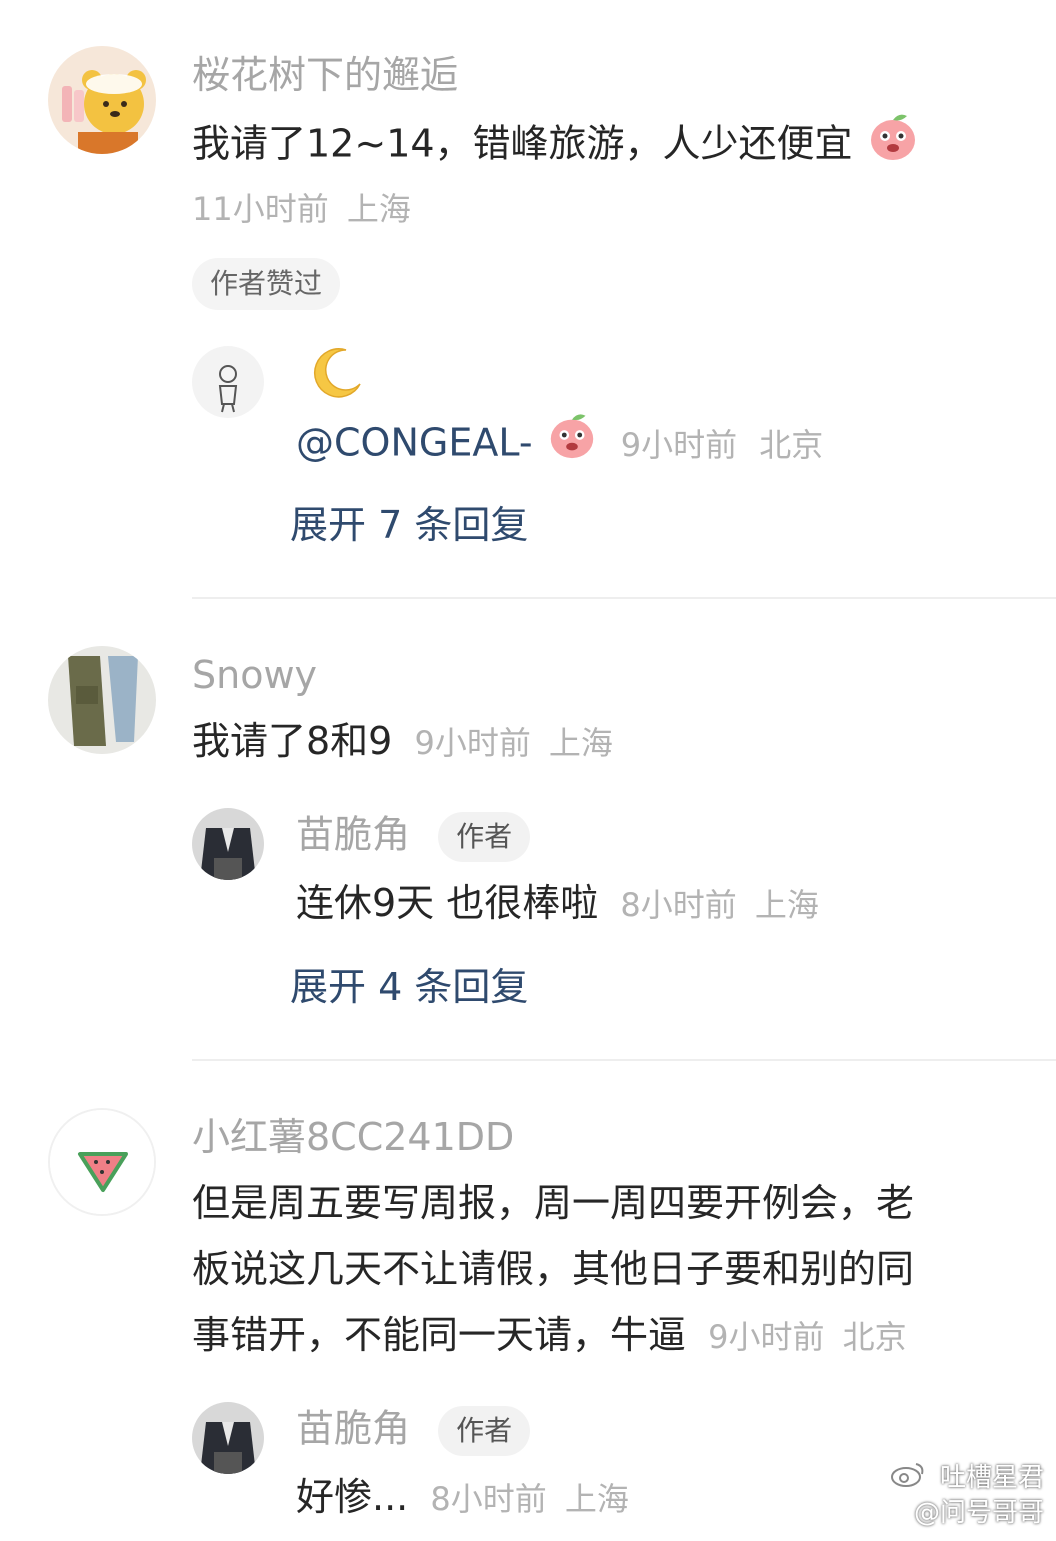 This screenshot has width=1056, height=1541. Describe the element at coordinates (679, 444) in the screenshot. I see `reply-time: 9小时前` at that location.